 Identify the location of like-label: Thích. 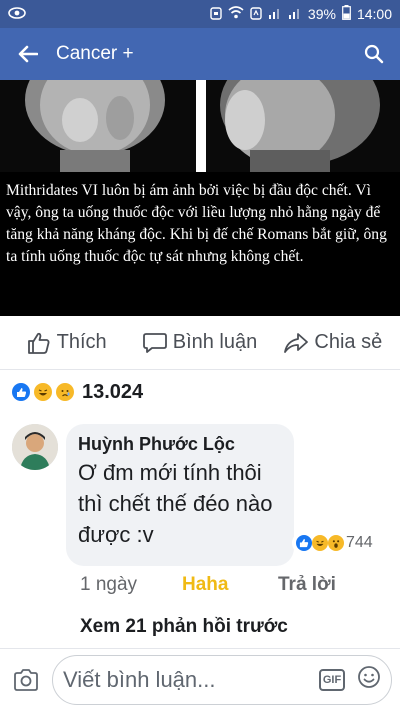
(81, 342).